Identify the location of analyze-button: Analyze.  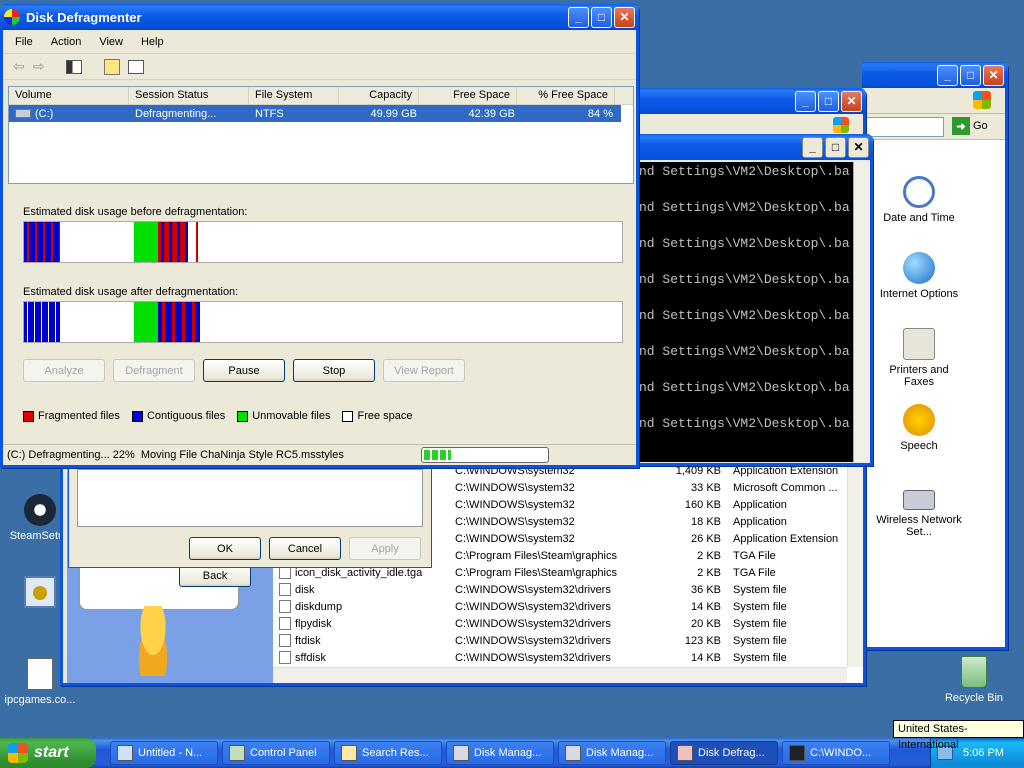
(64, 370).